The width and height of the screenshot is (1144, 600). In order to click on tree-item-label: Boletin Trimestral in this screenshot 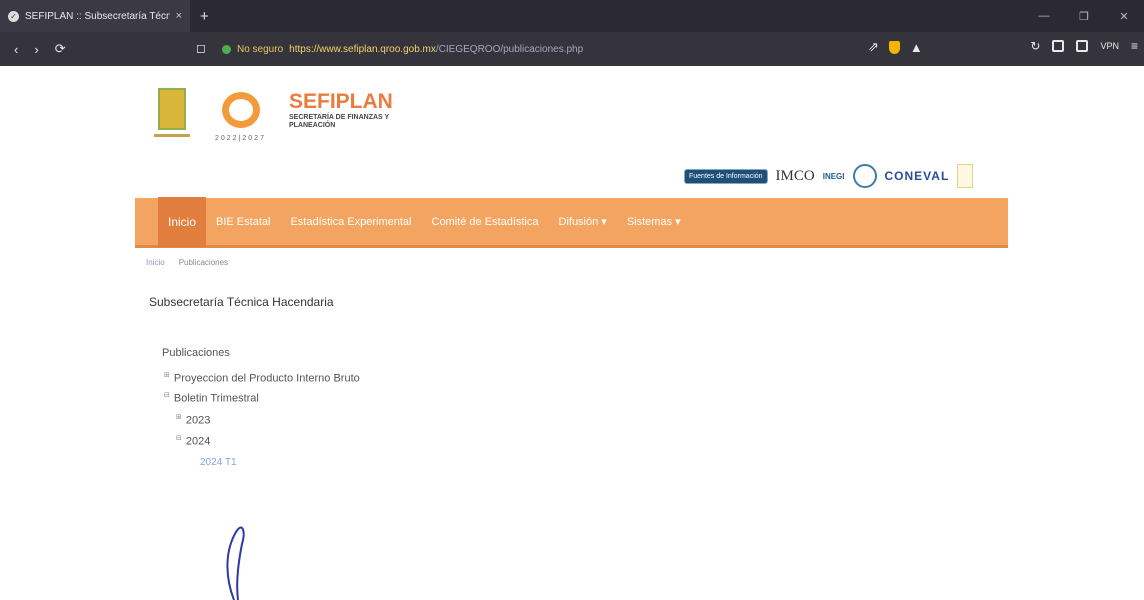, I will do `click(216, 399)`.